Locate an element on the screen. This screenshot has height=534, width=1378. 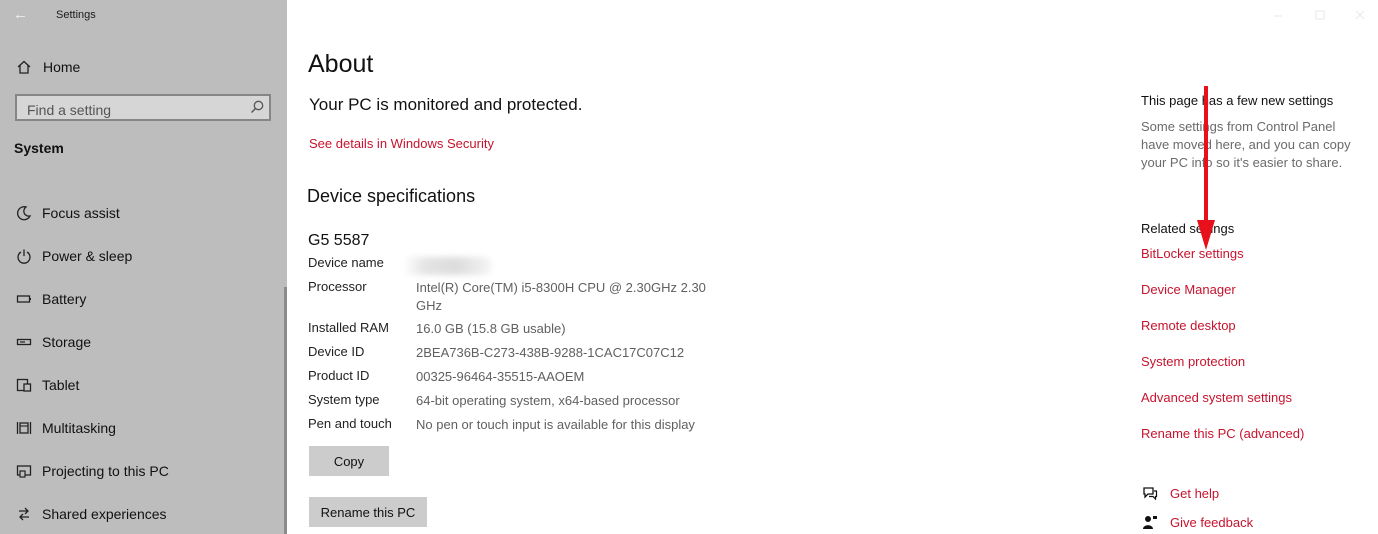
search-icon is located at coordinates (257, 107).